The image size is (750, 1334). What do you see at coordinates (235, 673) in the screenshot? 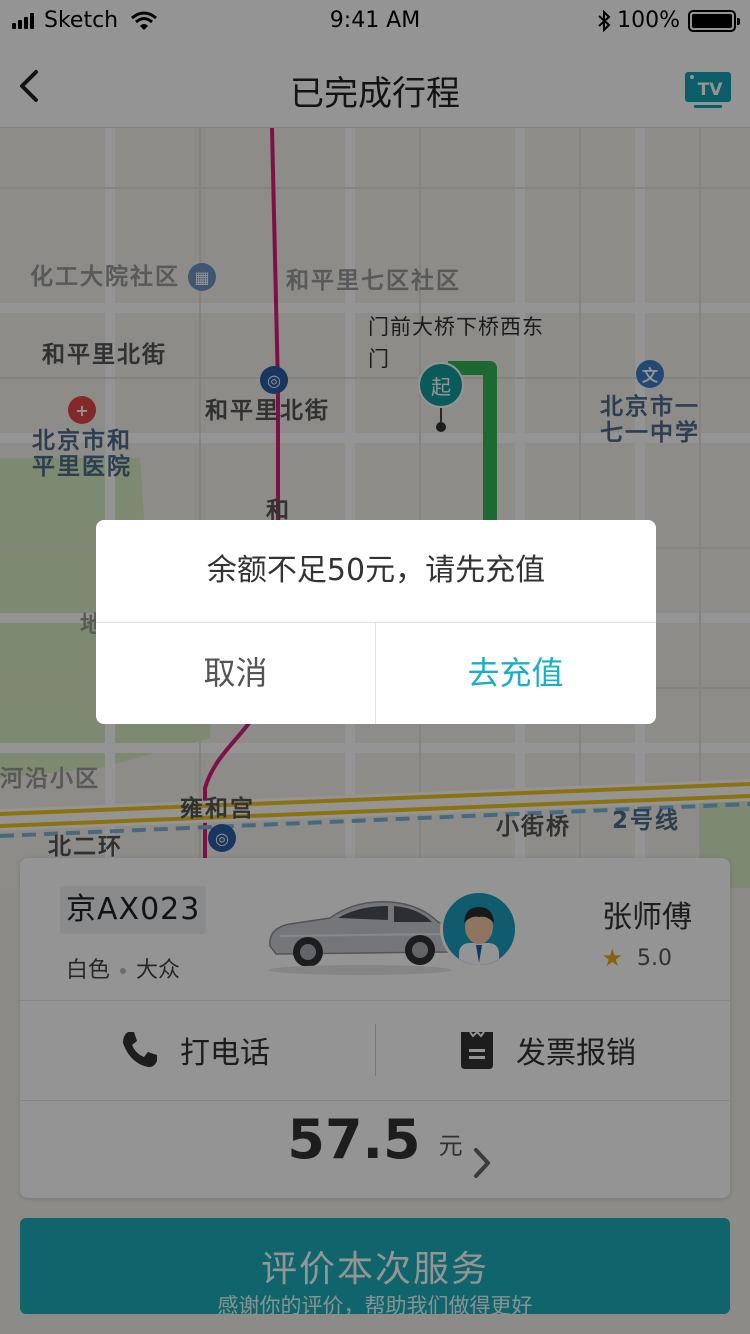
I see `cancel-button: 取消` at bounding box center [235, 673].